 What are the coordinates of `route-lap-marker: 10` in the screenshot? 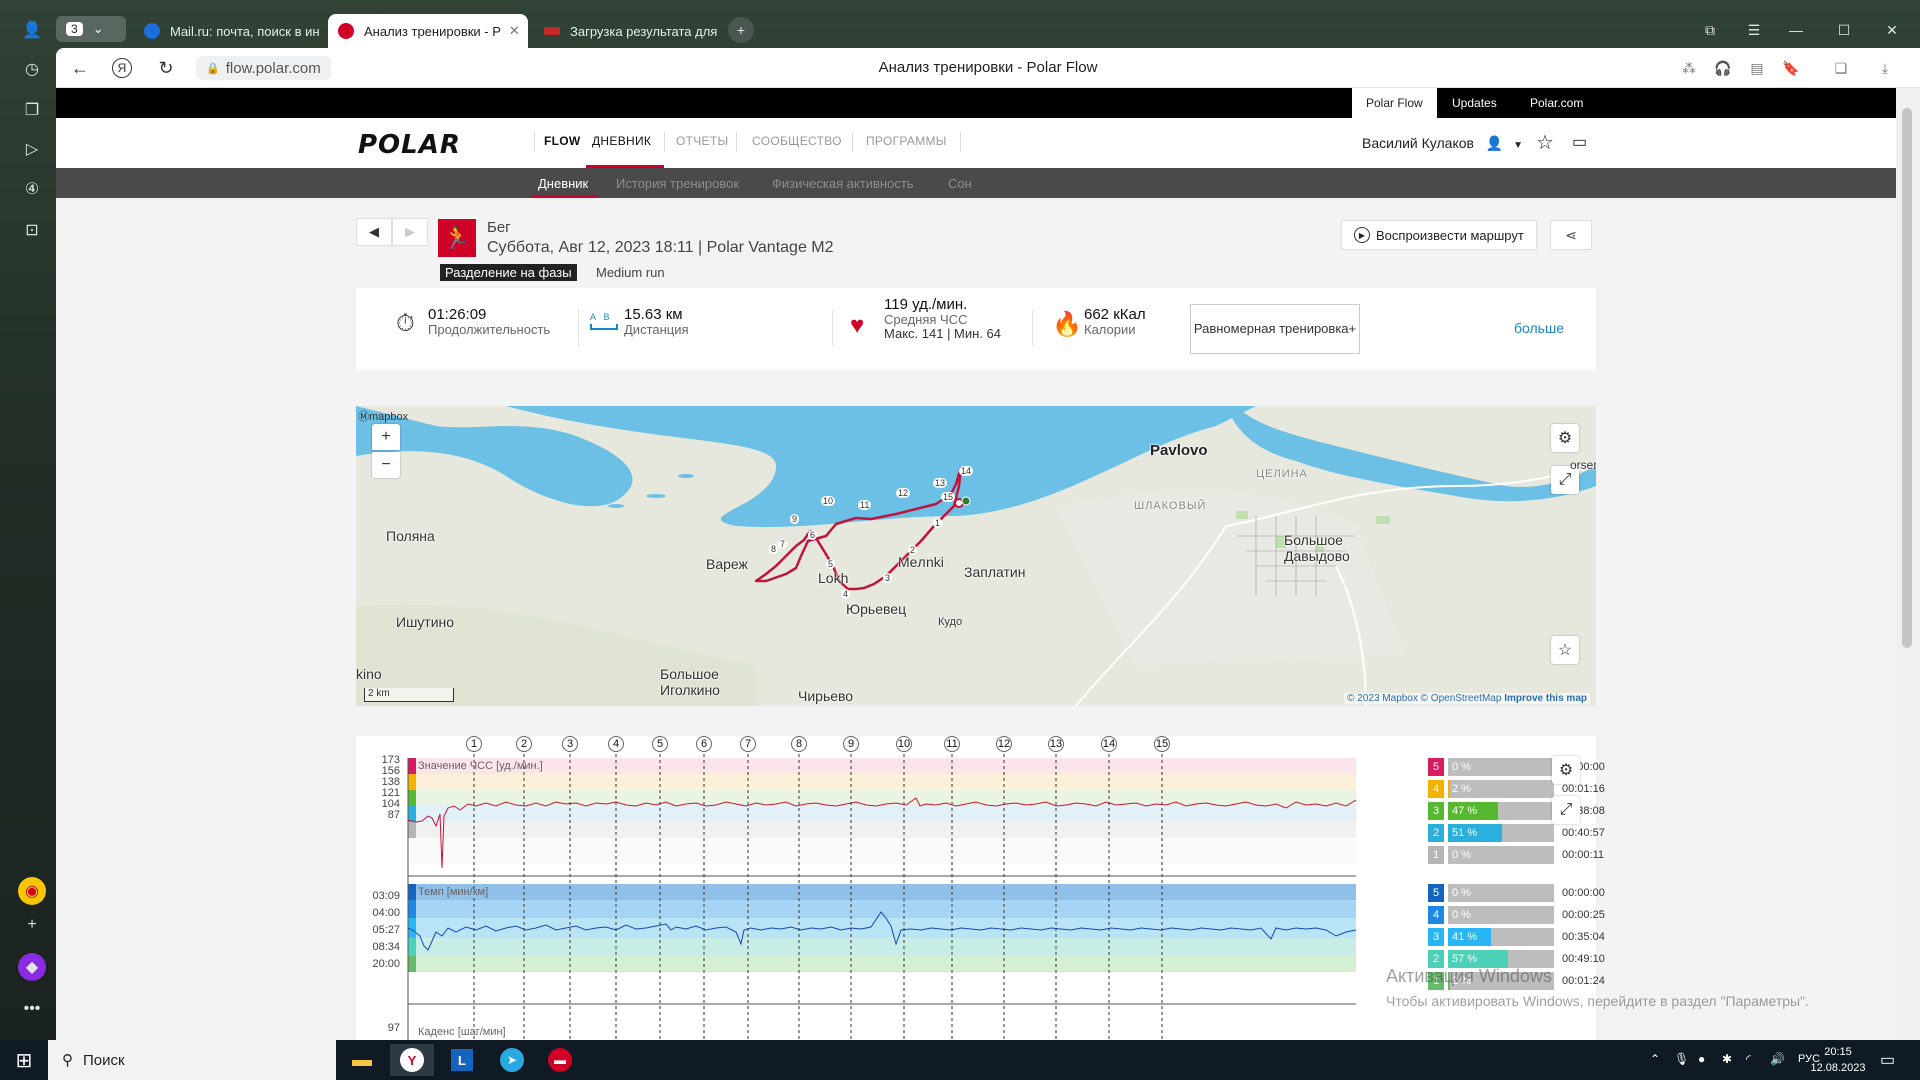 It's located at (828, 501).